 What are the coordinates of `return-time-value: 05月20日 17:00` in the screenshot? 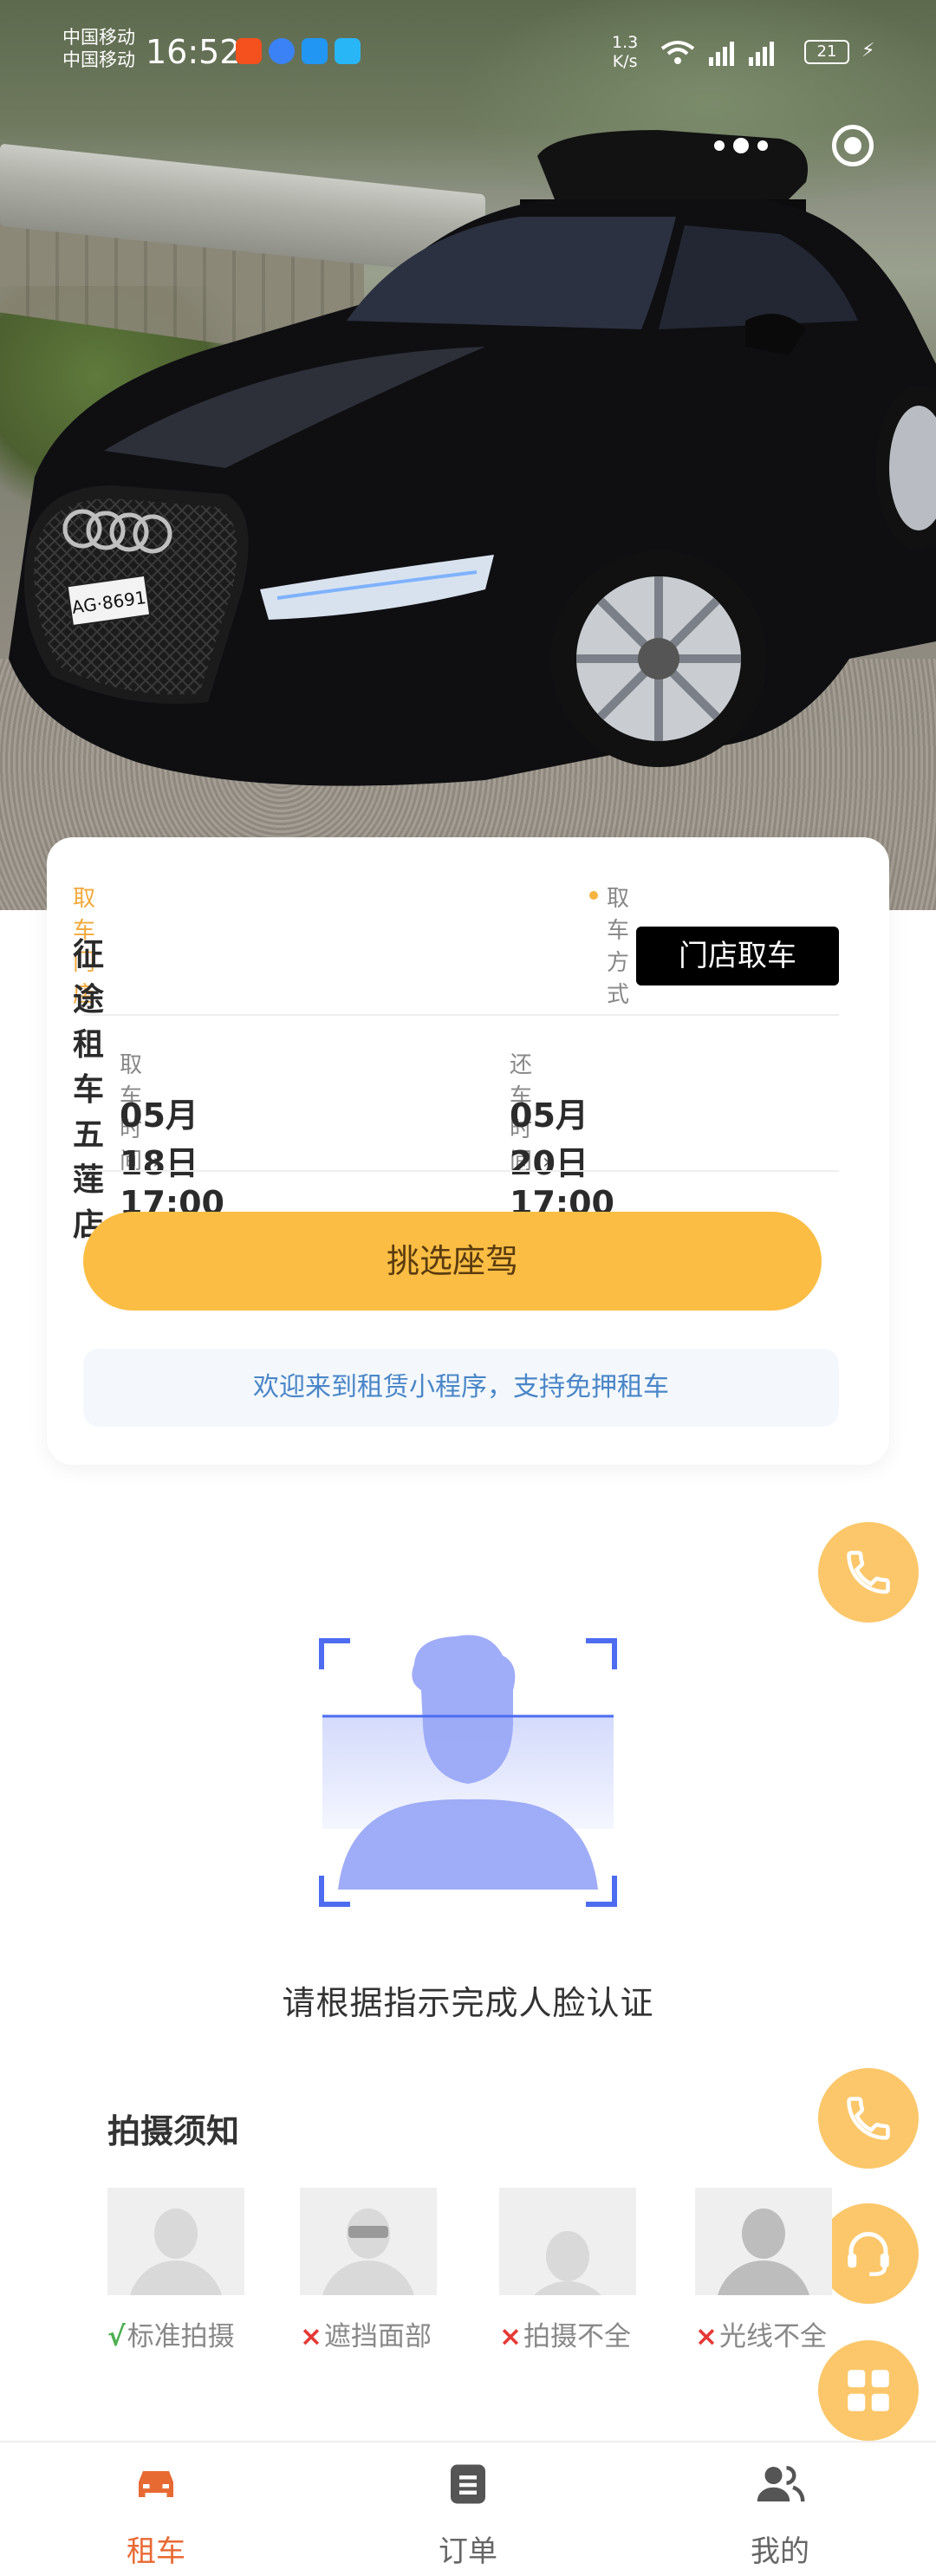 It's located at (562, 1155).